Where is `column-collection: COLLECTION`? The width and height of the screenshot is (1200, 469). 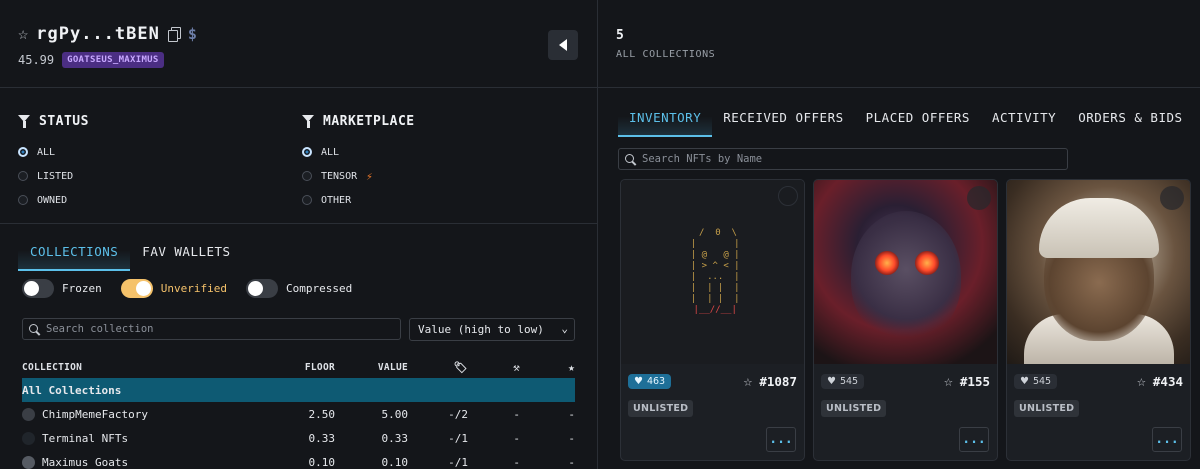
column-collection: COLLECTION is located at coordinates (147, 367).